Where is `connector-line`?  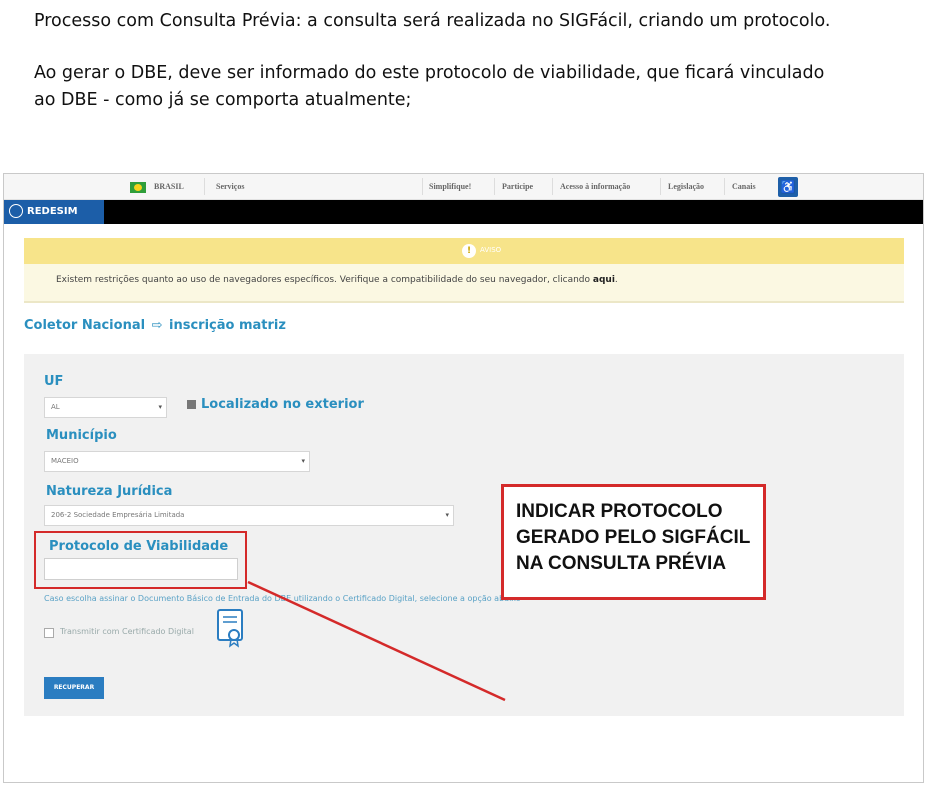
connector-line is located at coordinates (376, 641).